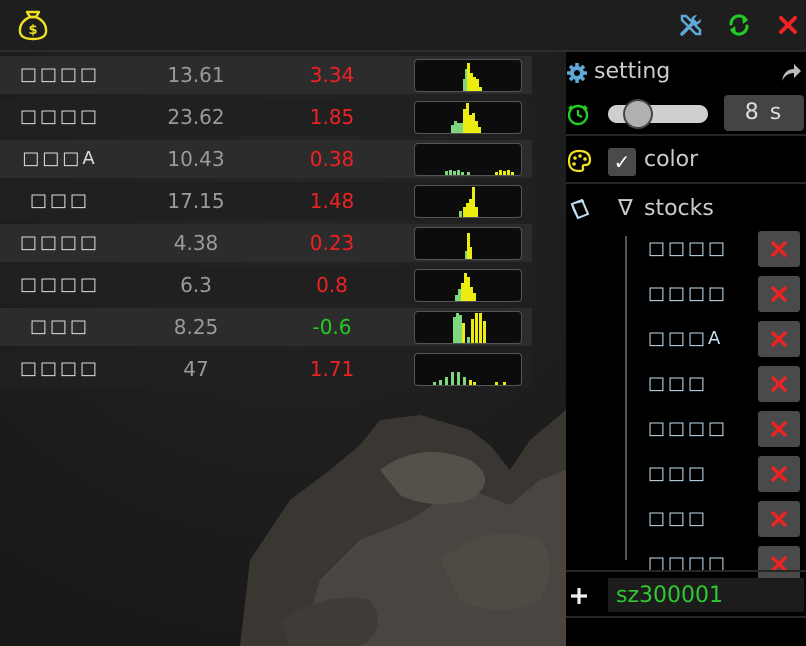 The width and height of the screenshot is (806, 646). I want to click on stock-list-name: □□□A, so click(686, 338).